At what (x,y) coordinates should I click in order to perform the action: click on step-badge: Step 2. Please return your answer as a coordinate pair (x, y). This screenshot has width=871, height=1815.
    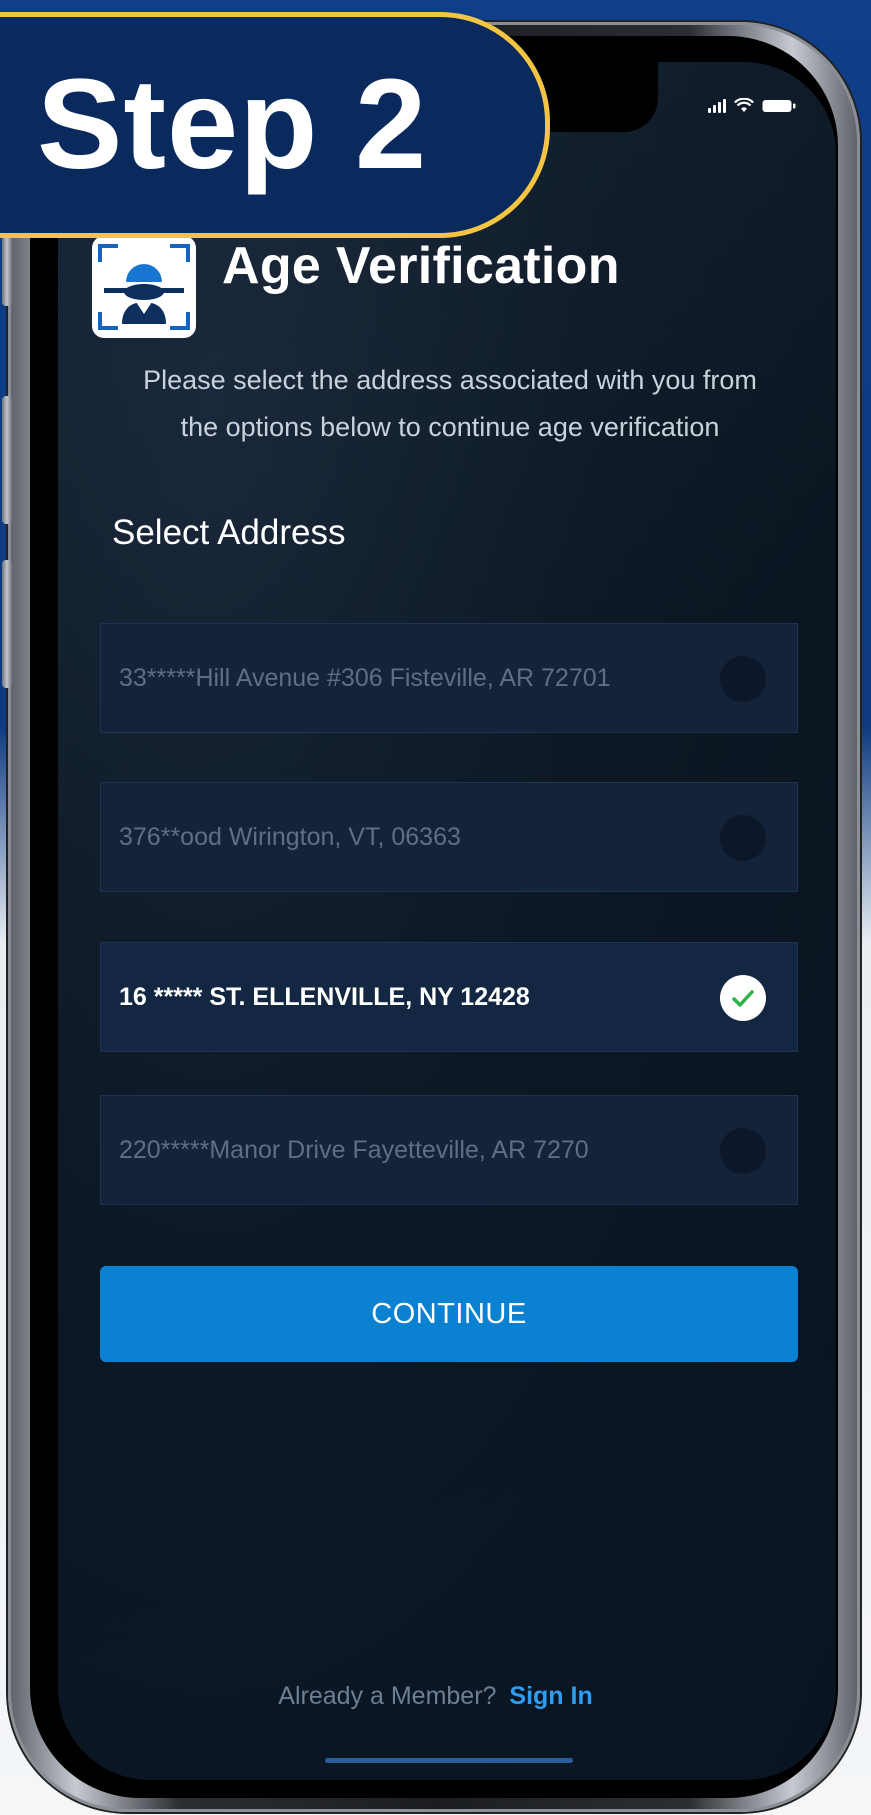
    Looking at the image, I should click on (275, 125).